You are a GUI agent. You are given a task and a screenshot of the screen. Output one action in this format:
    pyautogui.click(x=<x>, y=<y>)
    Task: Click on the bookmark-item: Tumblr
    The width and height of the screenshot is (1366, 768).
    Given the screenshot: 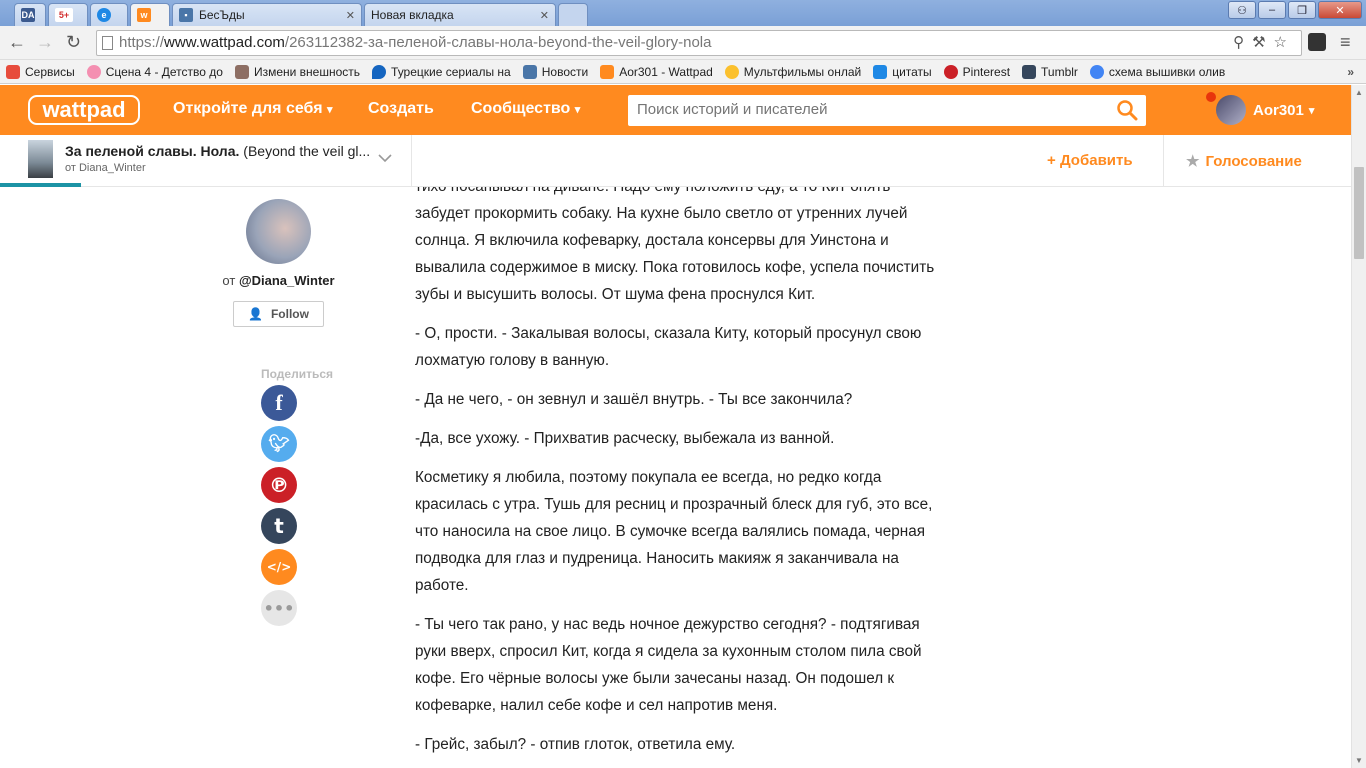 What is the action you would take?
    pyautogui.click(x=1050, y=71)
    